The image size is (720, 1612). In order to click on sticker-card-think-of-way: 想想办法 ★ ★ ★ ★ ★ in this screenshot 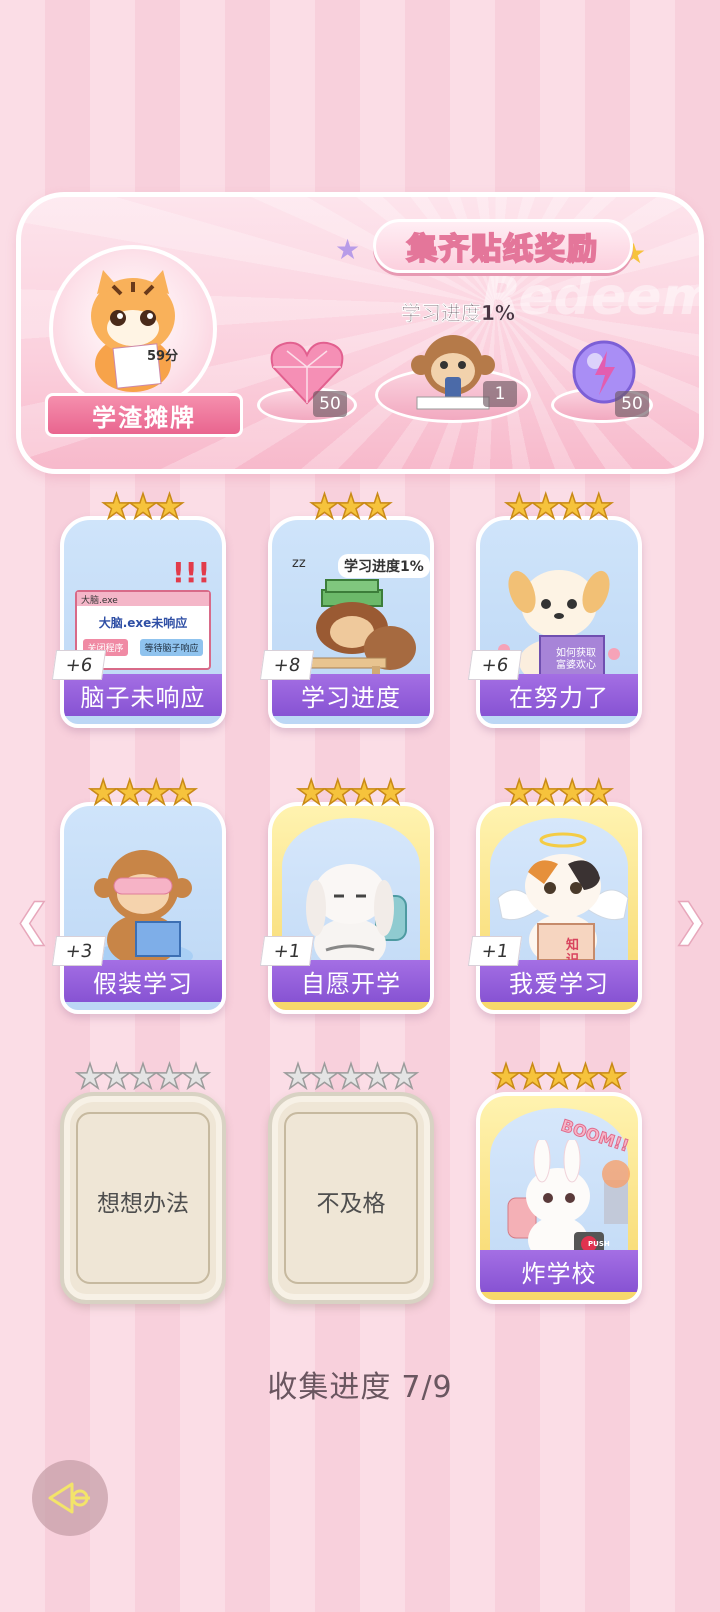, I will do `click(143, 1181)`.